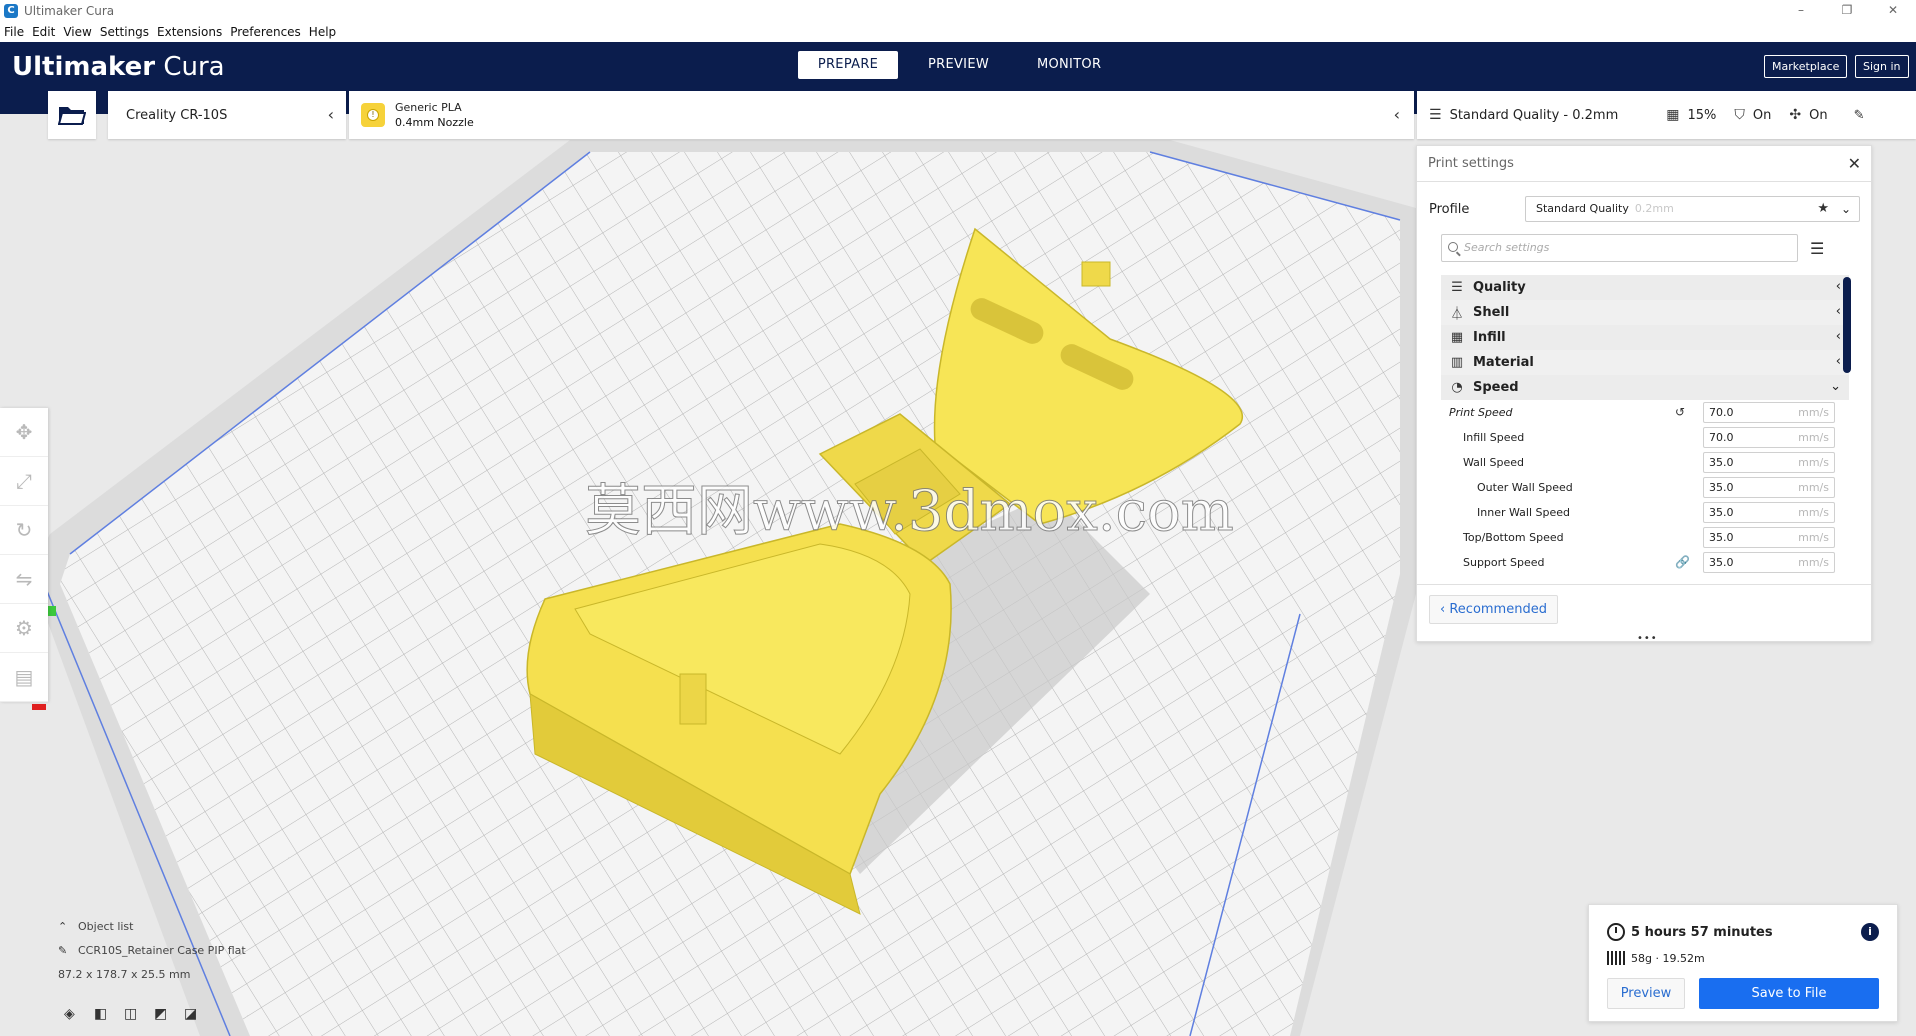 The image size is (1916, 1036). What do you see at coordinates (189, 32) in the screenshot?
I see `menu-extensions: Extensions` at bounding box center [189, 32].